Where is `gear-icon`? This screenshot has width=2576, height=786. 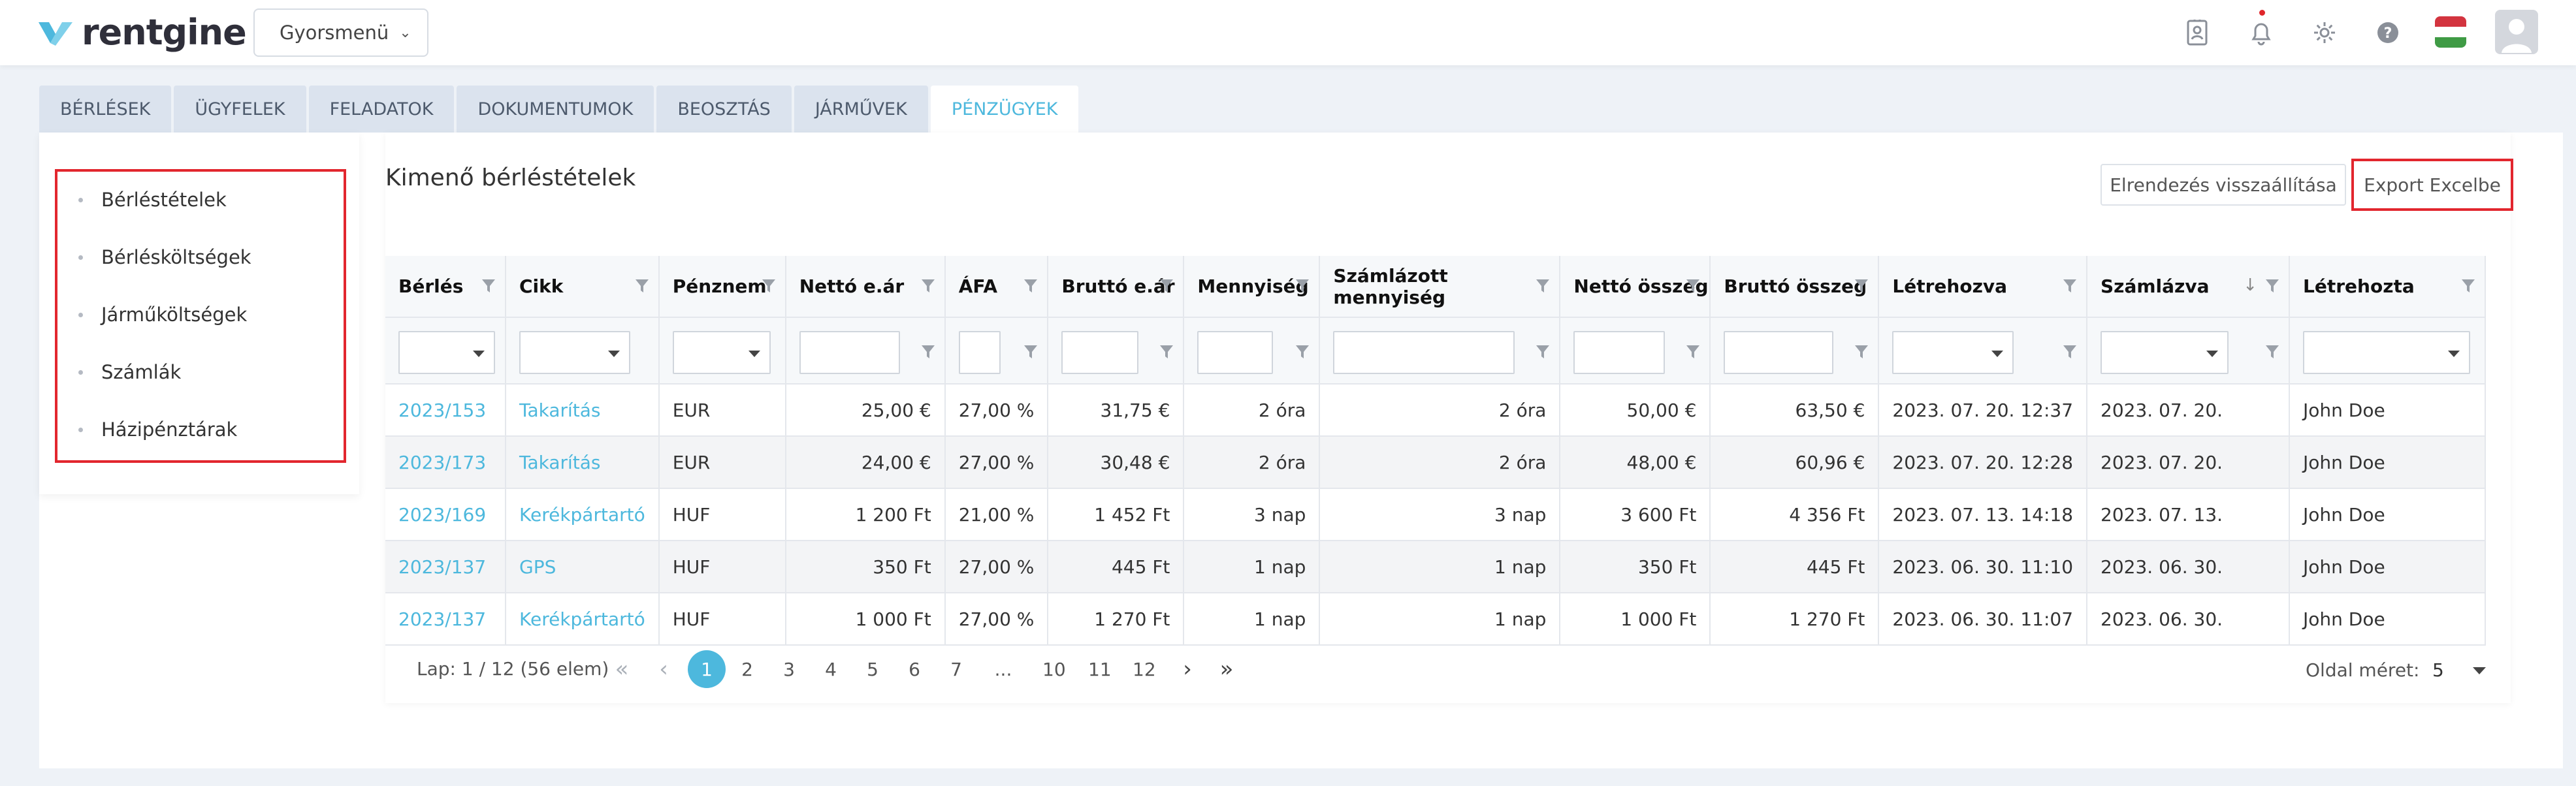 gear-icon is located at coordinates (2324, 32).